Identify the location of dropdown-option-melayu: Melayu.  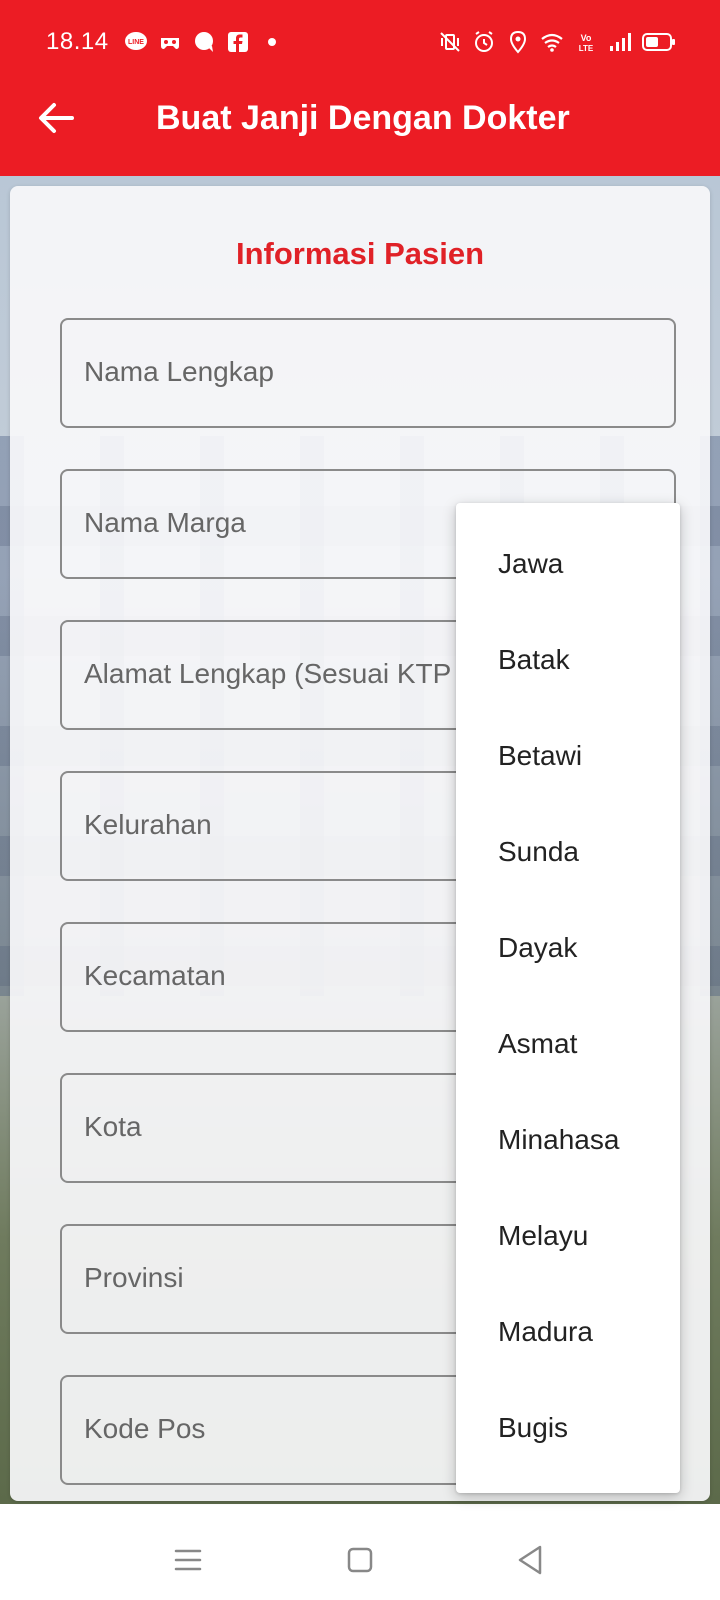
(568, 1238).